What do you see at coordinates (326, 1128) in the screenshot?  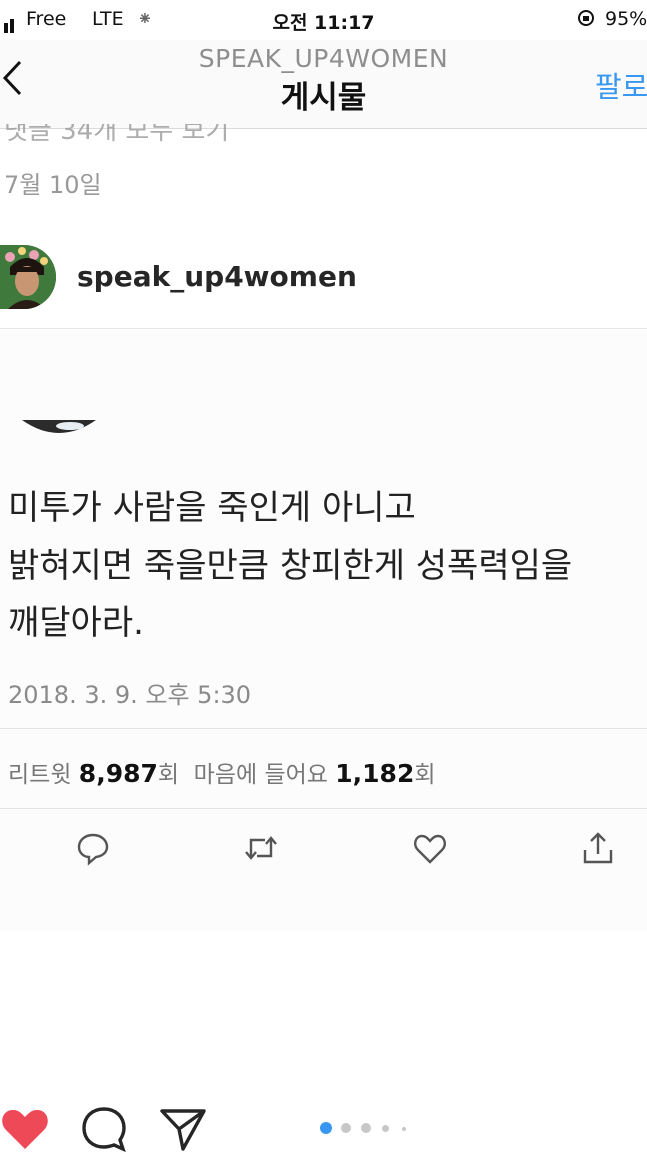 I see `carousel-dot-active` at bounding box center [326, 1128].